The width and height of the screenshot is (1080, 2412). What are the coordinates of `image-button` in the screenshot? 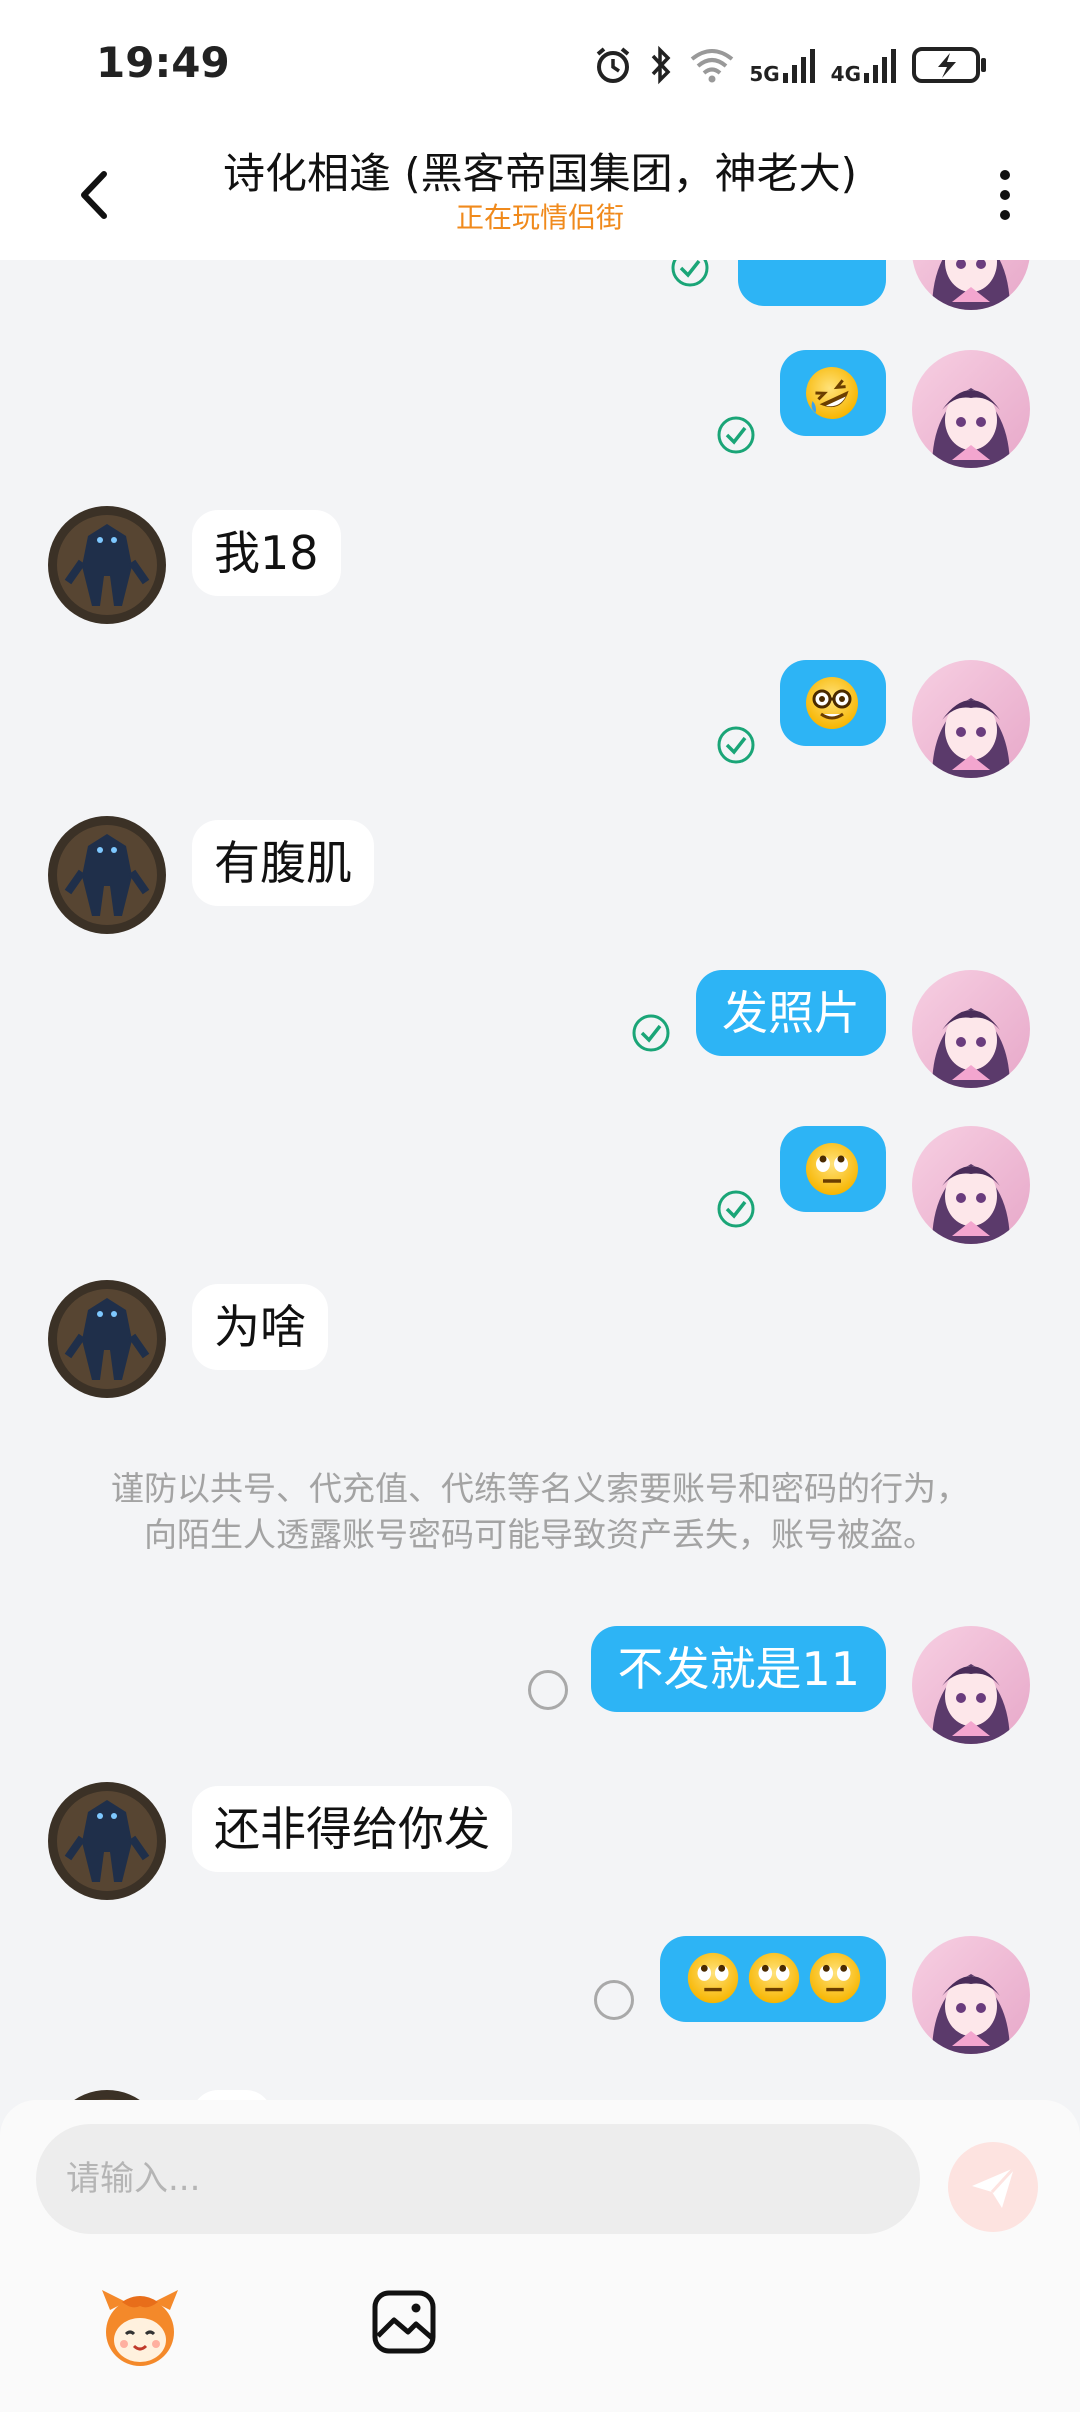 It's located at (404, 2322).